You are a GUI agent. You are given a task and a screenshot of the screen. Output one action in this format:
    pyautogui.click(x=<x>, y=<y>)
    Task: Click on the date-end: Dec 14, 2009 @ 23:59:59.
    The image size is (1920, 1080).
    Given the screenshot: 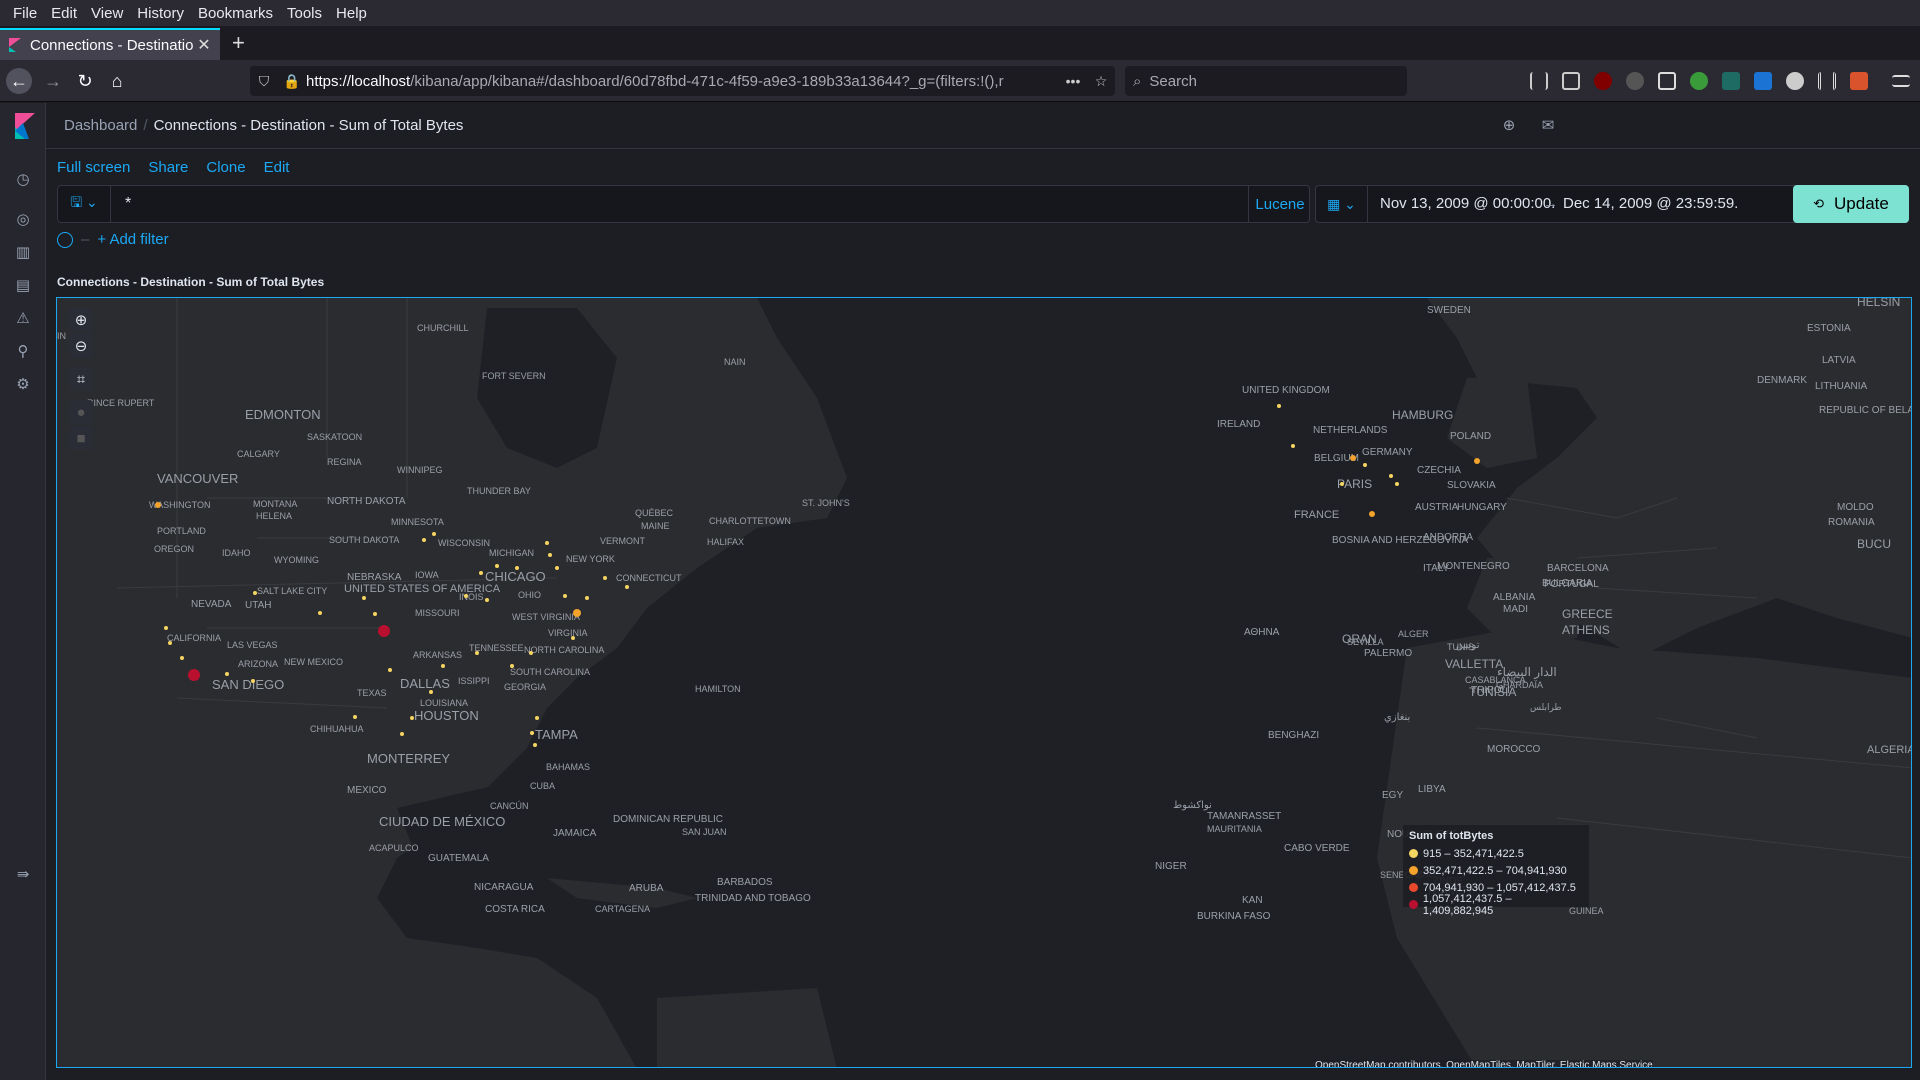 What is the action you would take?
    pyautogui.click(x=1650, y=203)
    